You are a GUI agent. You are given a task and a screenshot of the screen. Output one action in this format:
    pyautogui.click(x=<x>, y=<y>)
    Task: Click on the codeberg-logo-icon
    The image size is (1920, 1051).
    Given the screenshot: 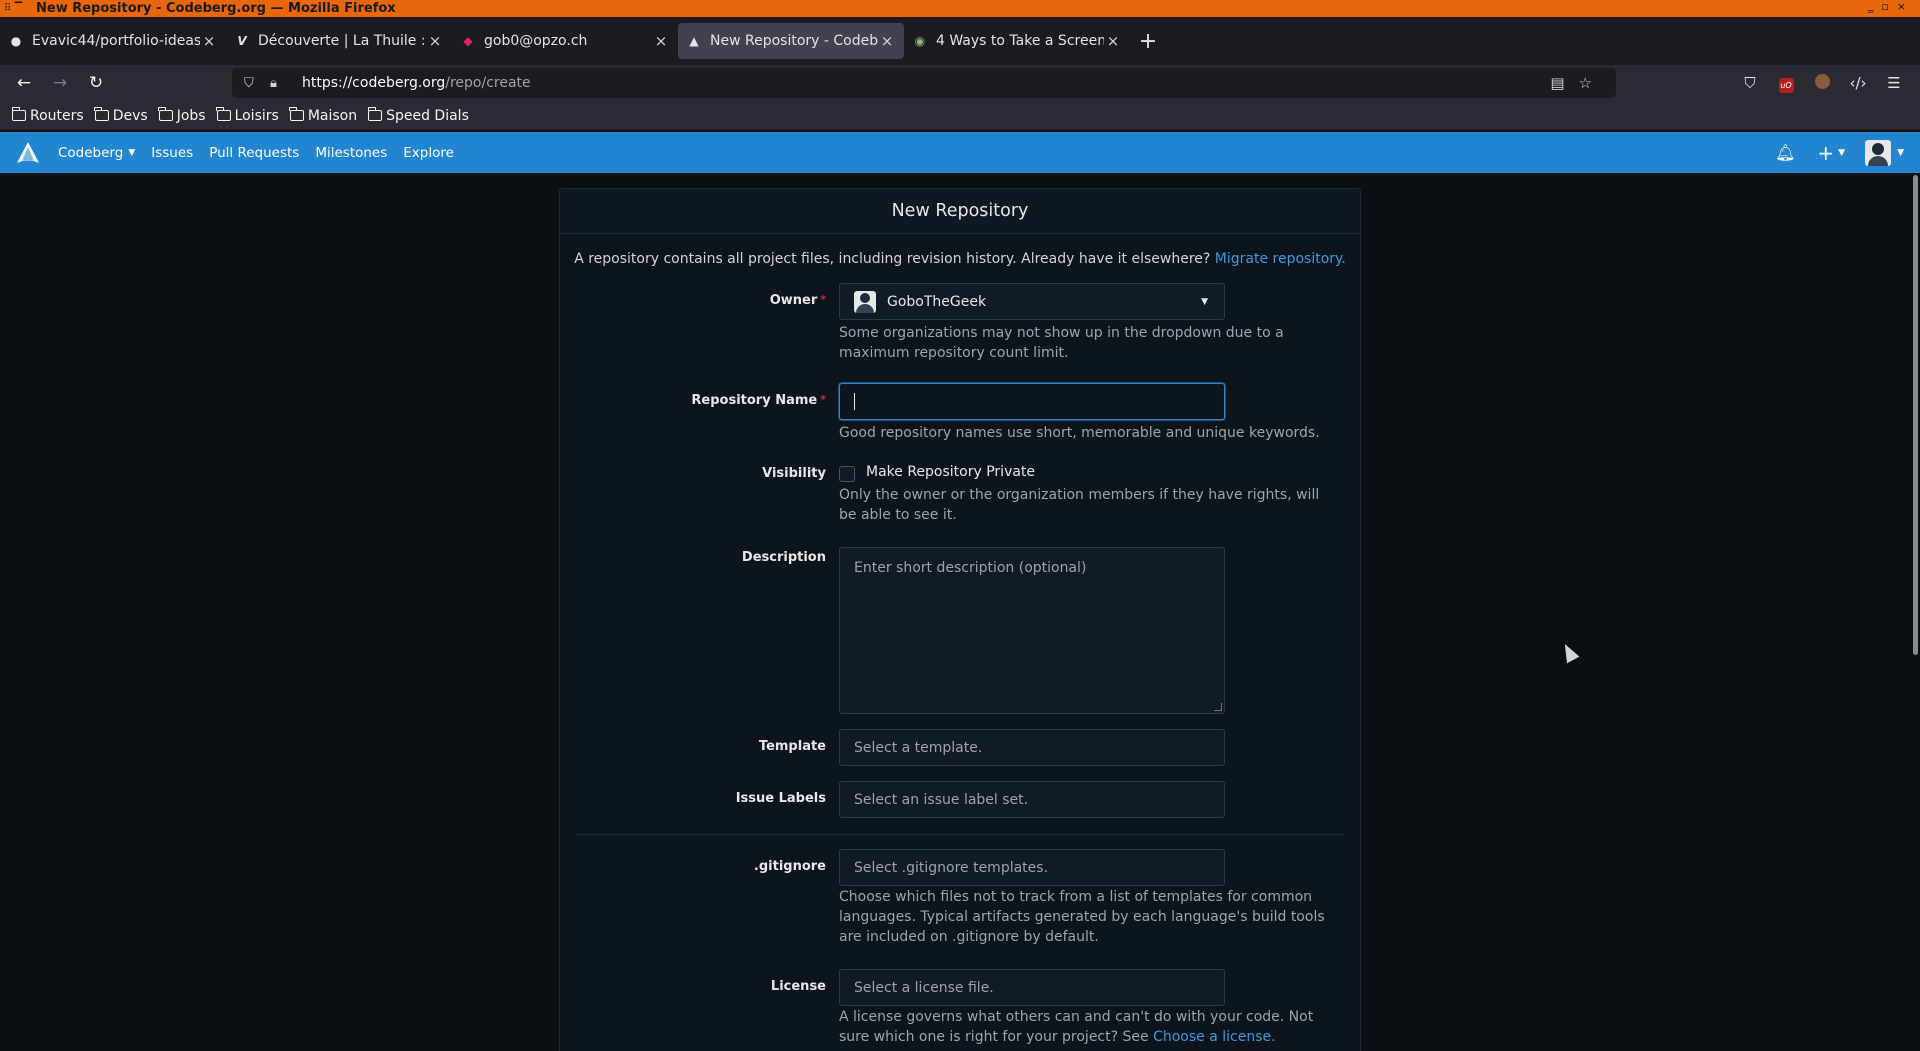 What is the action you would take?
    pyautogui.click(x=28, y=153)
    